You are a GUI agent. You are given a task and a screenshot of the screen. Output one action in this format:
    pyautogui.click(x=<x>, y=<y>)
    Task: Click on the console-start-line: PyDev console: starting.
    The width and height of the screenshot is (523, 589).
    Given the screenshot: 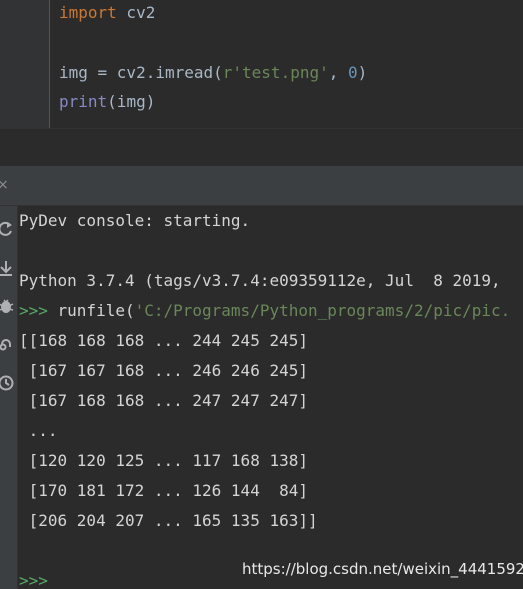 What is the action you would take?
    pyautogui.click(x=135, y=220)
    